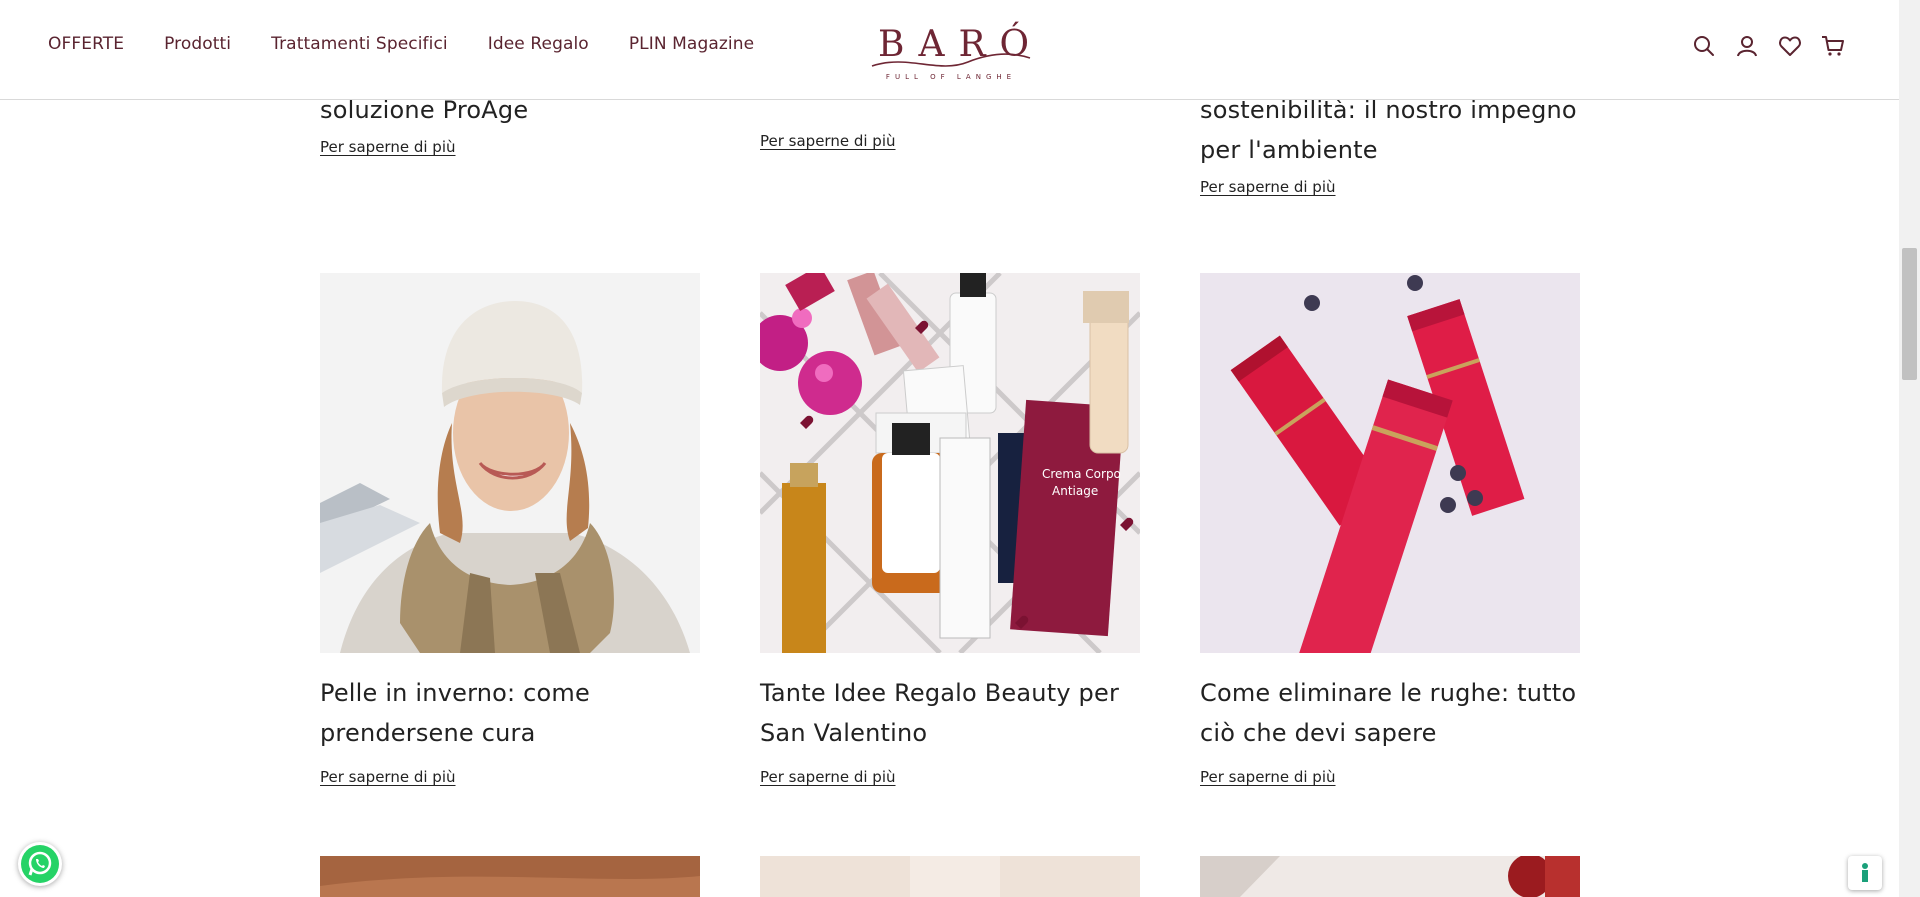  What do you see at coordinates (1747, 46) in the screenshot?
I see `account-icon` at bounding box center [1747, 46].